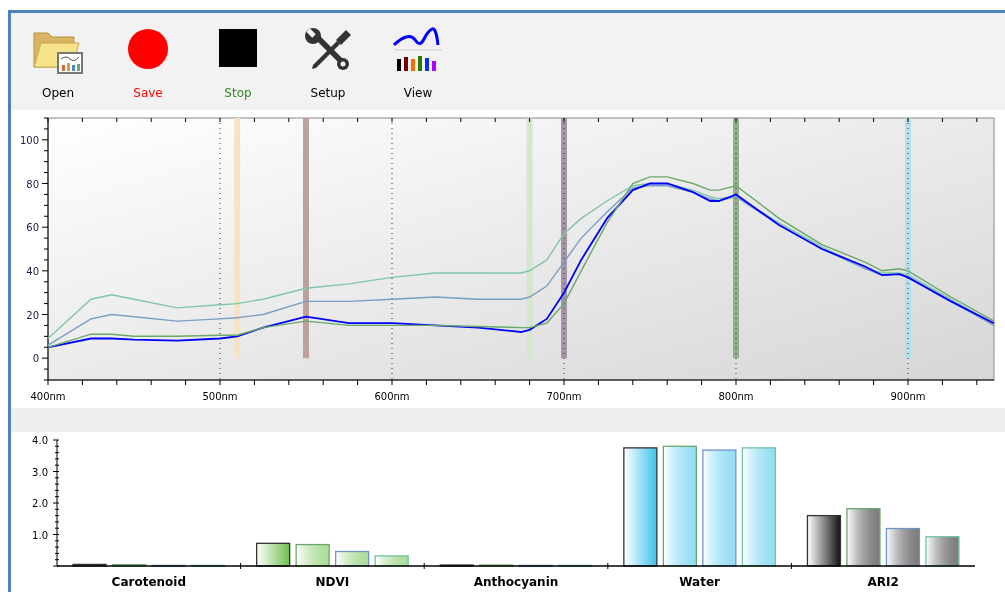 This screenshot has height=592, width=1005. Describe the element at coordinates (40, 535) in the screenshot. I see `y-tick-label: 1.0` at that location.